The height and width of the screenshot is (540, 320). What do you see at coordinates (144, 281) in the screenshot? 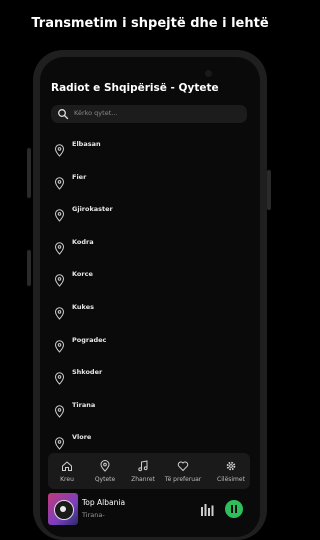
I see `city-item: Korce` at bounding box center [144, 281].